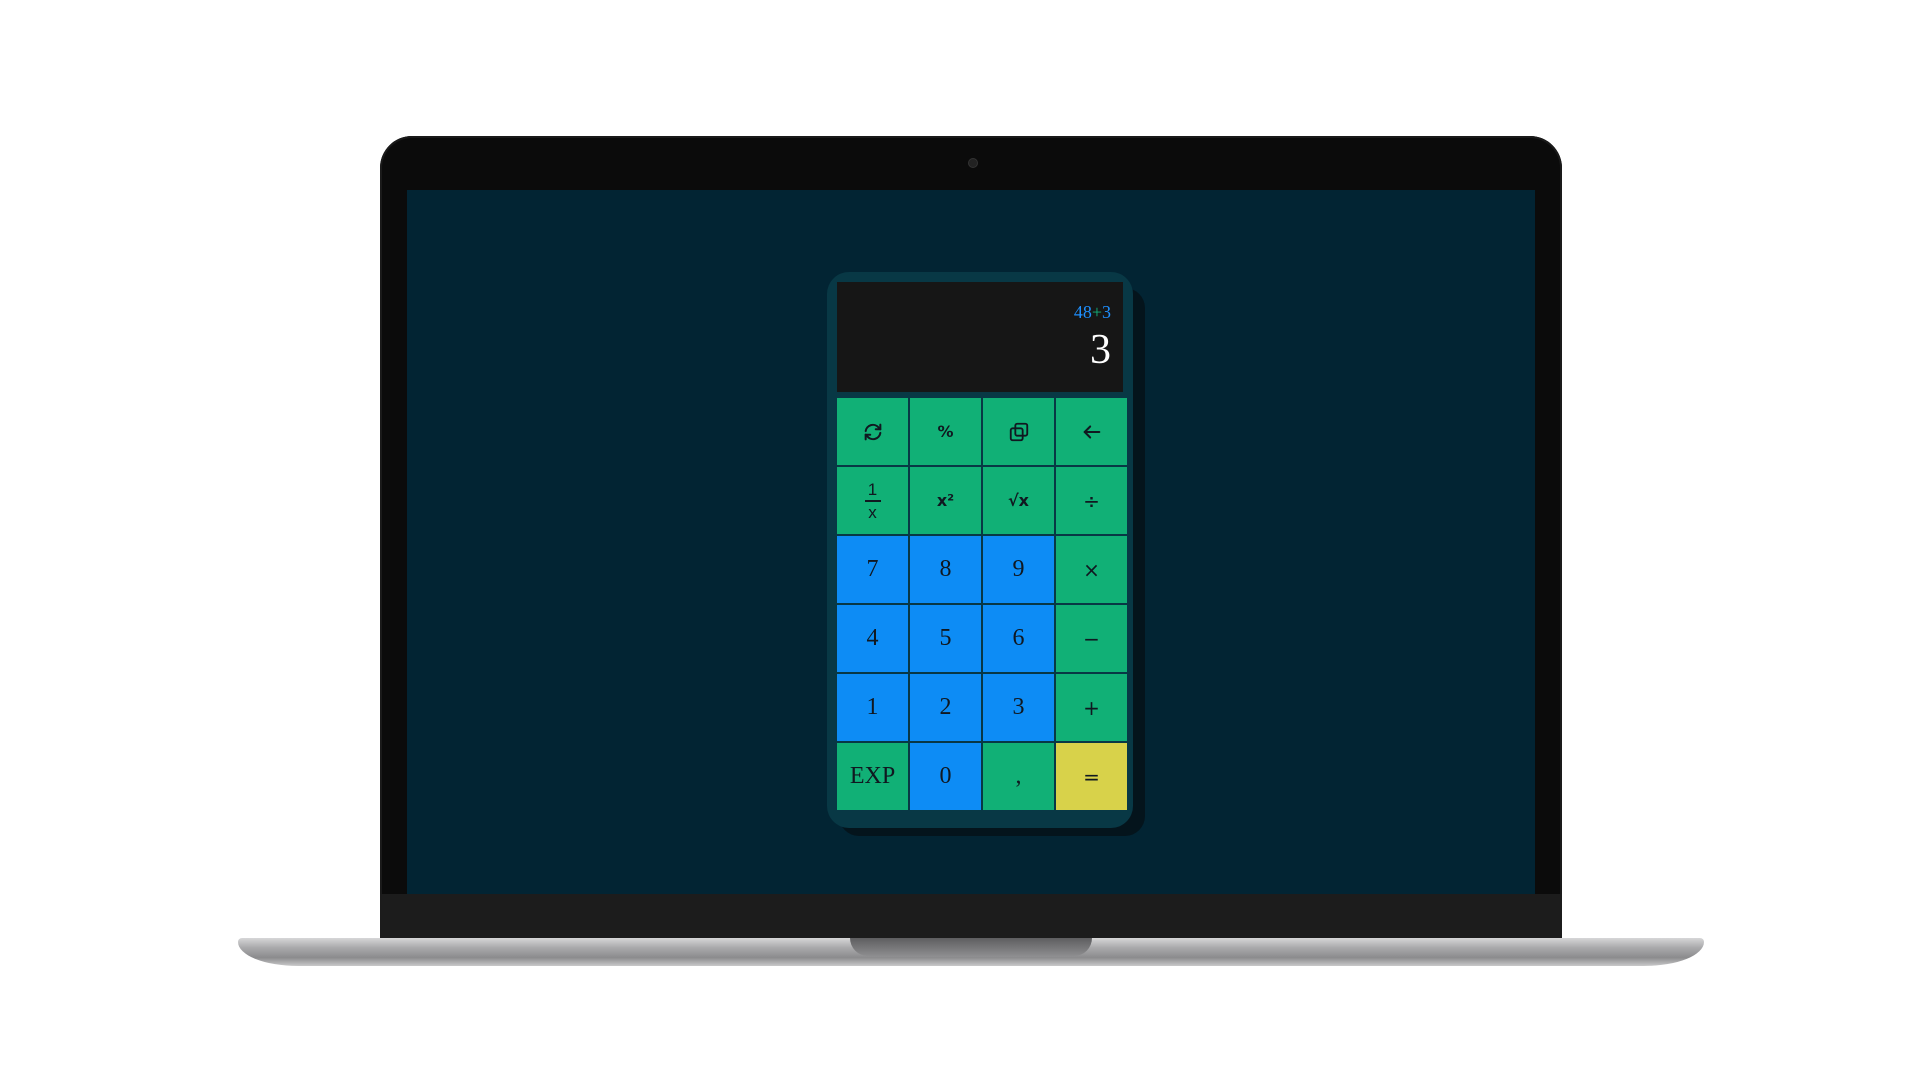  I want to click on percent-label: %, so click(945, 431).